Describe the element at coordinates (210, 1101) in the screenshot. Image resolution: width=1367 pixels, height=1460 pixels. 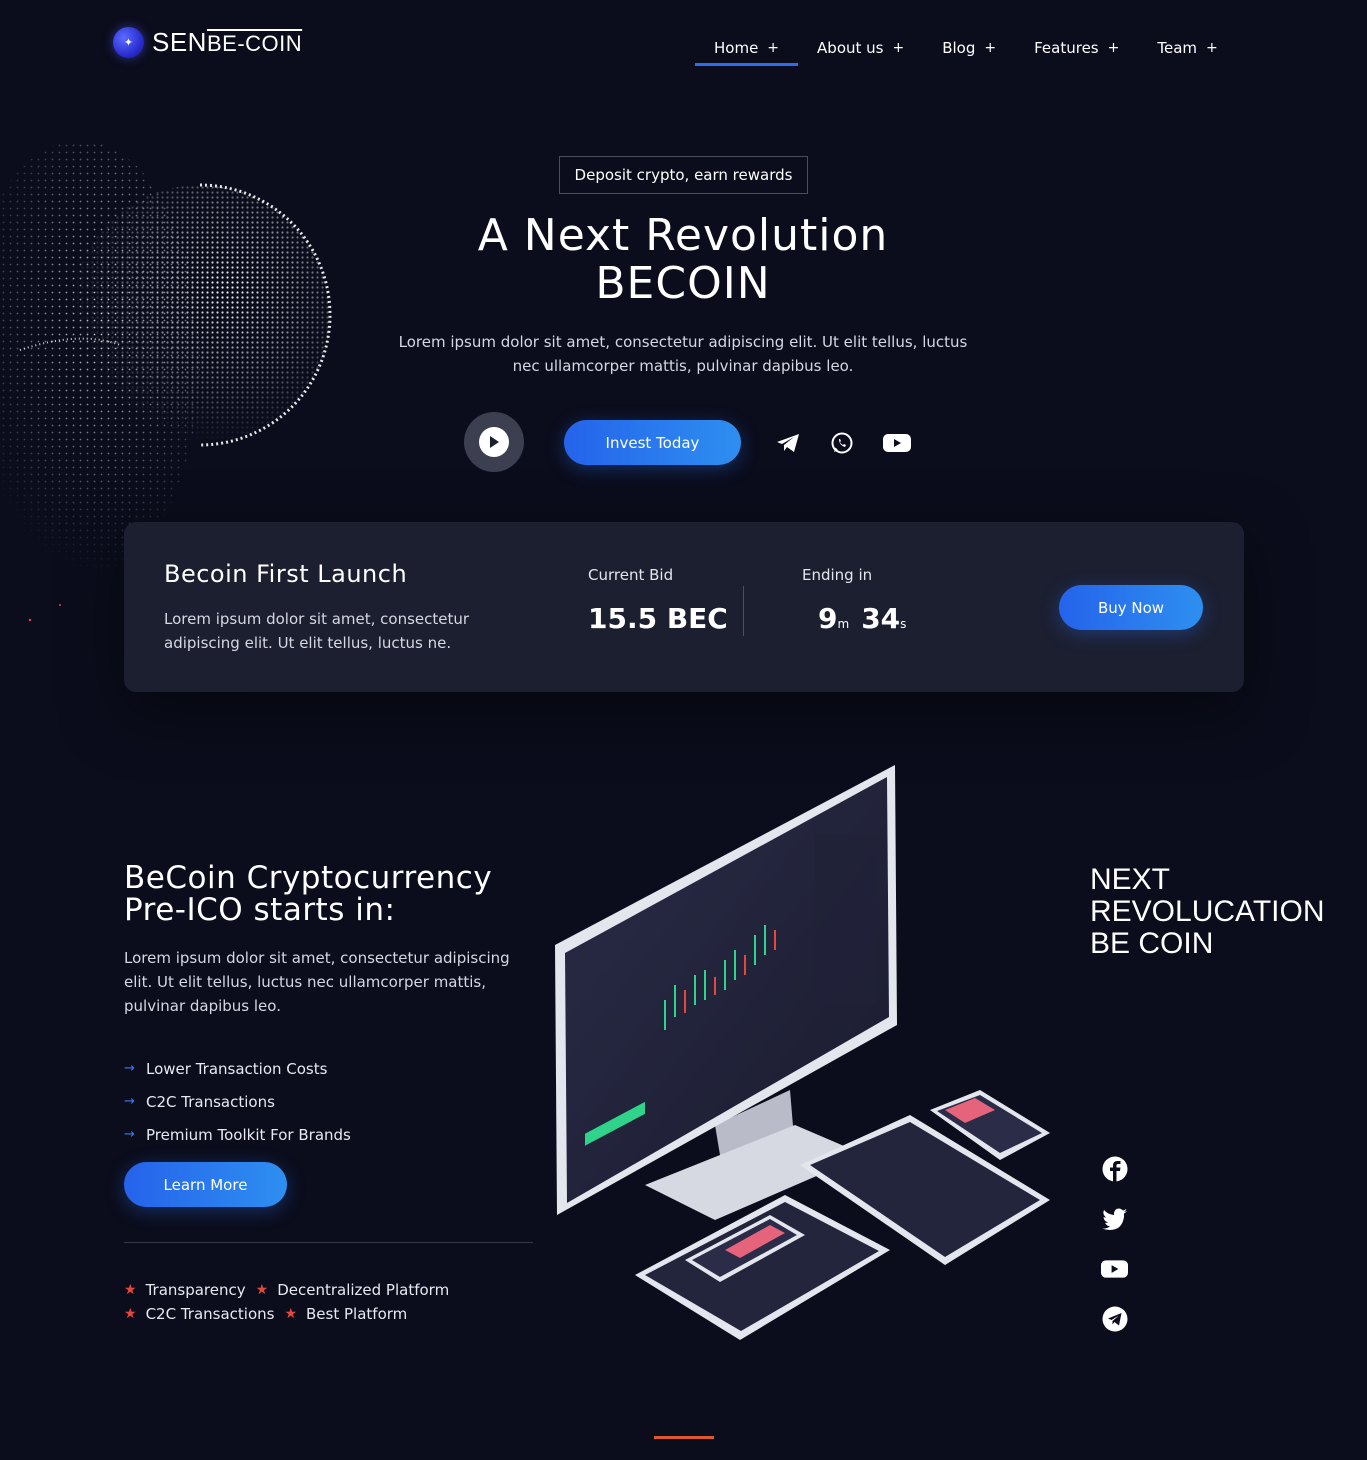
I see `feature-label: C2C Transactions` at that location.